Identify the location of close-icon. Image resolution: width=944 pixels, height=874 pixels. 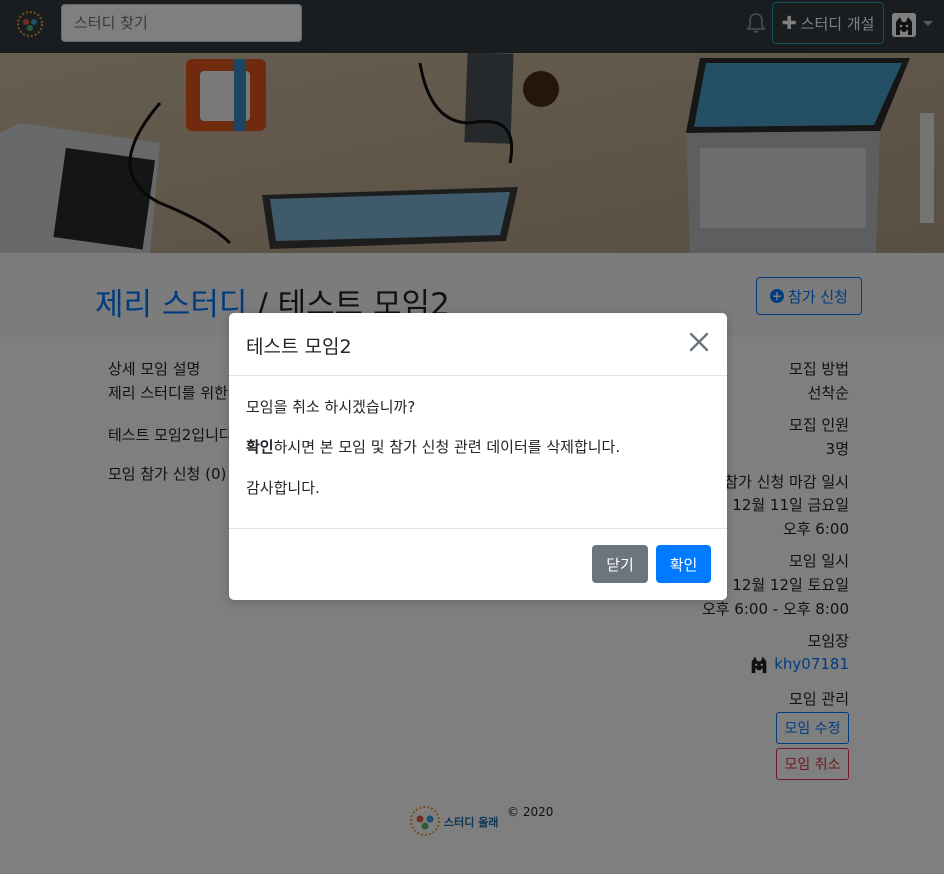
(699, 342).